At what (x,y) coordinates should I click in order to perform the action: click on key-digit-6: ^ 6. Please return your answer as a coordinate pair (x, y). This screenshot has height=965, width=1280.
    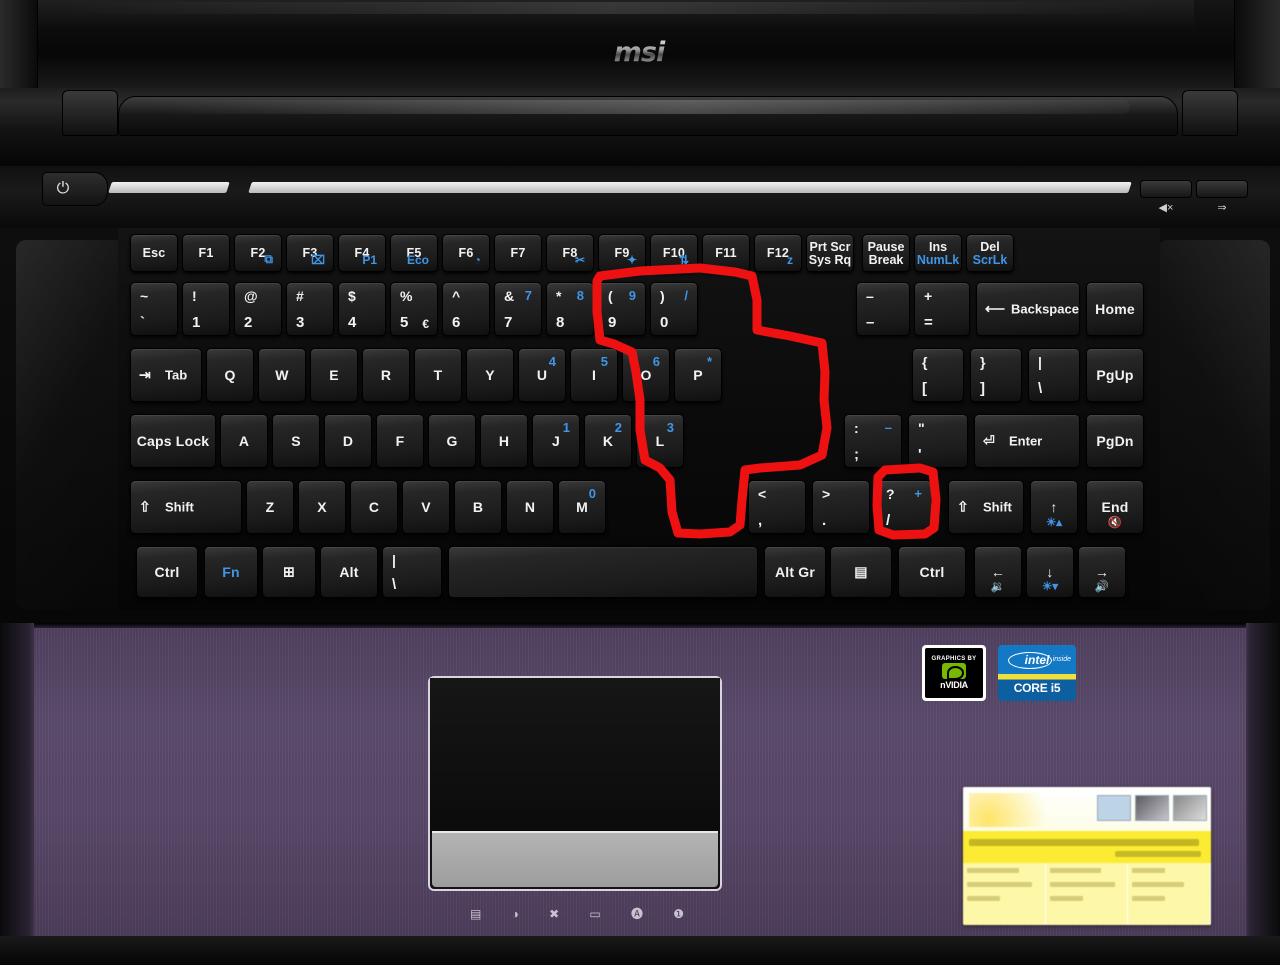
    Looking at the image, I should click on (466, 309).